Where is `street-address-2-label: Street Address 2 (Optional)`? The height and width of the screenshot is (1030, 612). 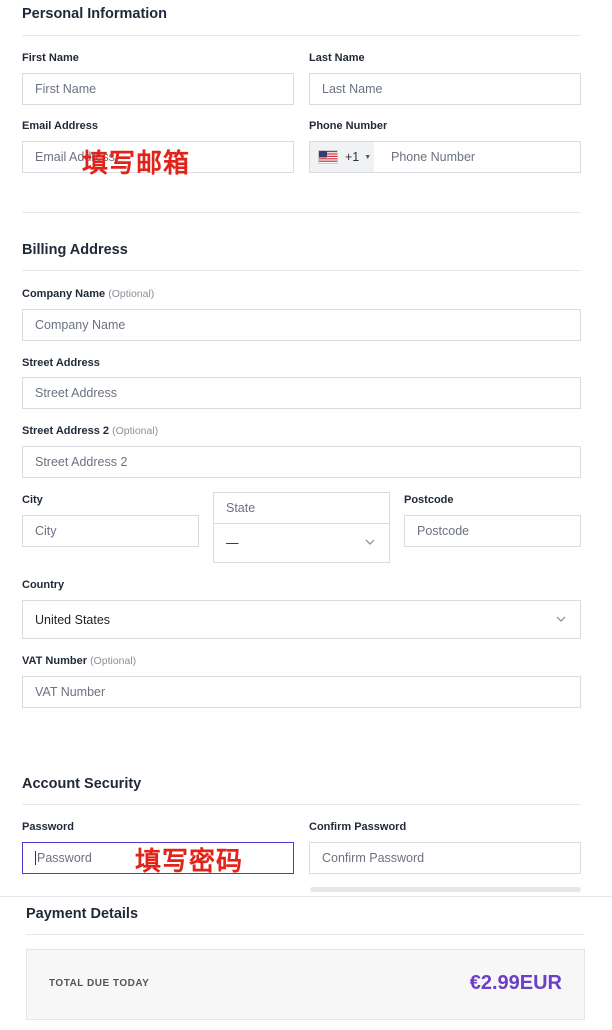
street-address-2-label: Street Address 2 (Optional) is located at coordinates (90, 431).